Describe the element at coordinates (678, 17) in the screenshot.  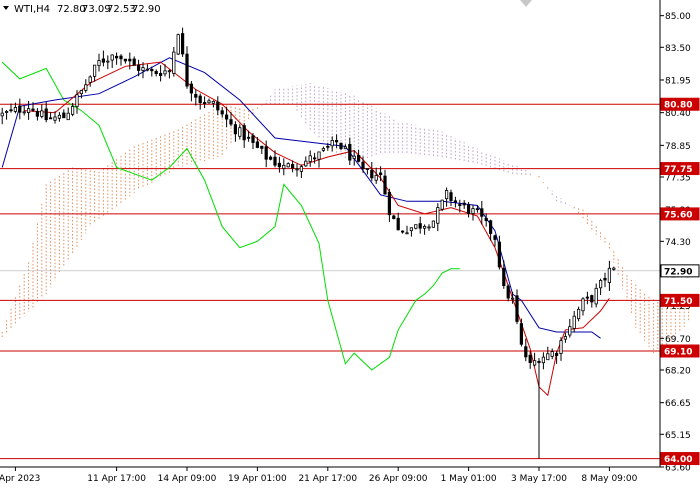
I see `y-tick-label: 85.00` at that location.